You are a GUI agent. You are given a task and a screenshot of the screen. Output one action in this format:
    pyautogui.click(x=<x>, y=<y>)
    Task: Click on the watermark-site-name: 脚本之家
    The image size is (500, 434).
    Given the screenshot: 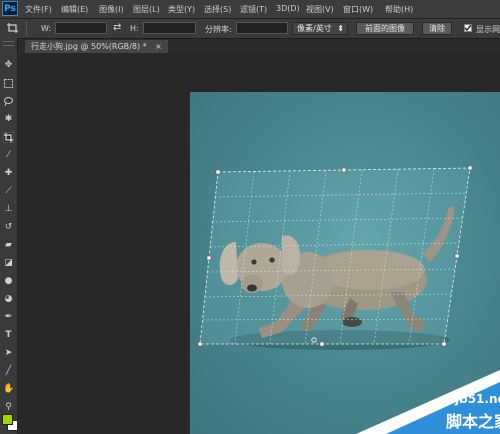 What is the action you would take?
    pyautogui.click(x=473, y=421)
    